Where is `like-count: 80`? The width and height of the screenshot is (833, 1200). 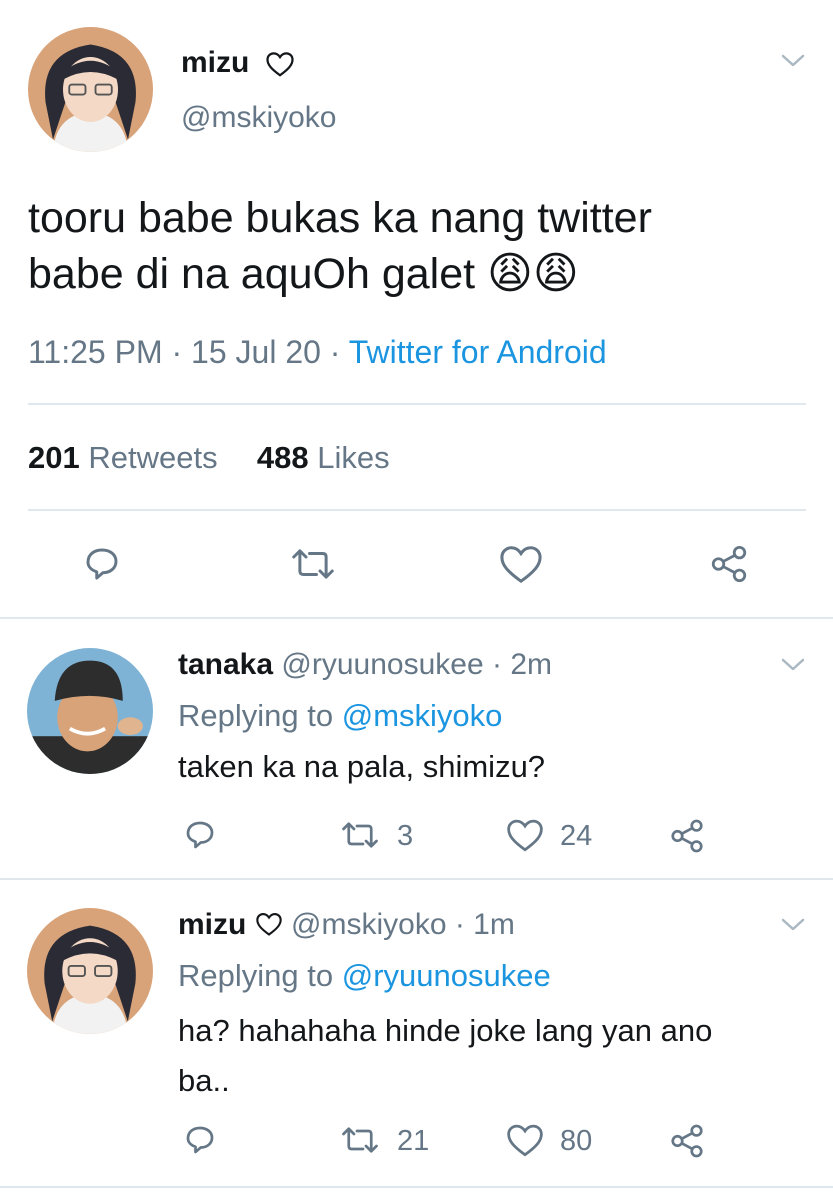
like-count: 80 is located at coordinates (576, 1141).